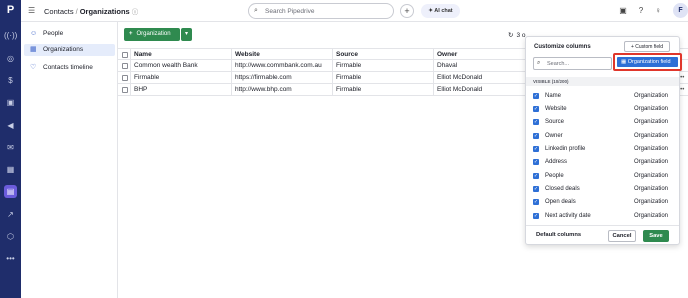  I want to click on chart-icon: ↗, so click(10, 214).